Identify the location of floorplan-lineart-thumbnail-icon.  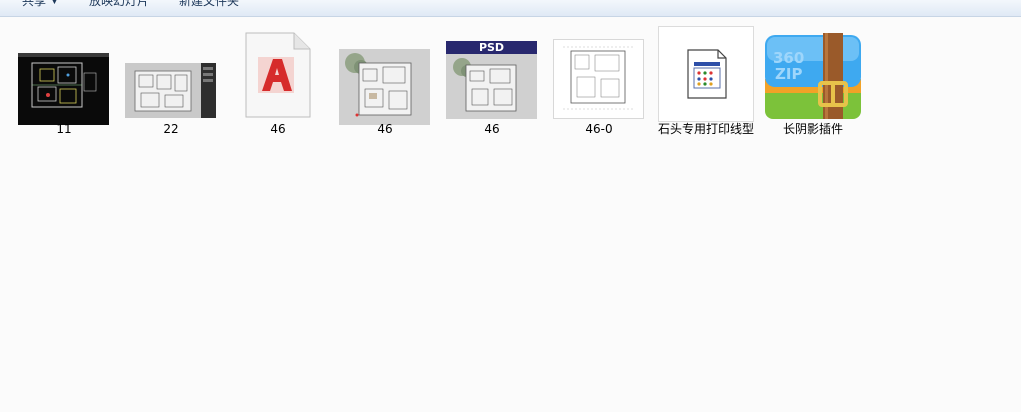
(599, 71).